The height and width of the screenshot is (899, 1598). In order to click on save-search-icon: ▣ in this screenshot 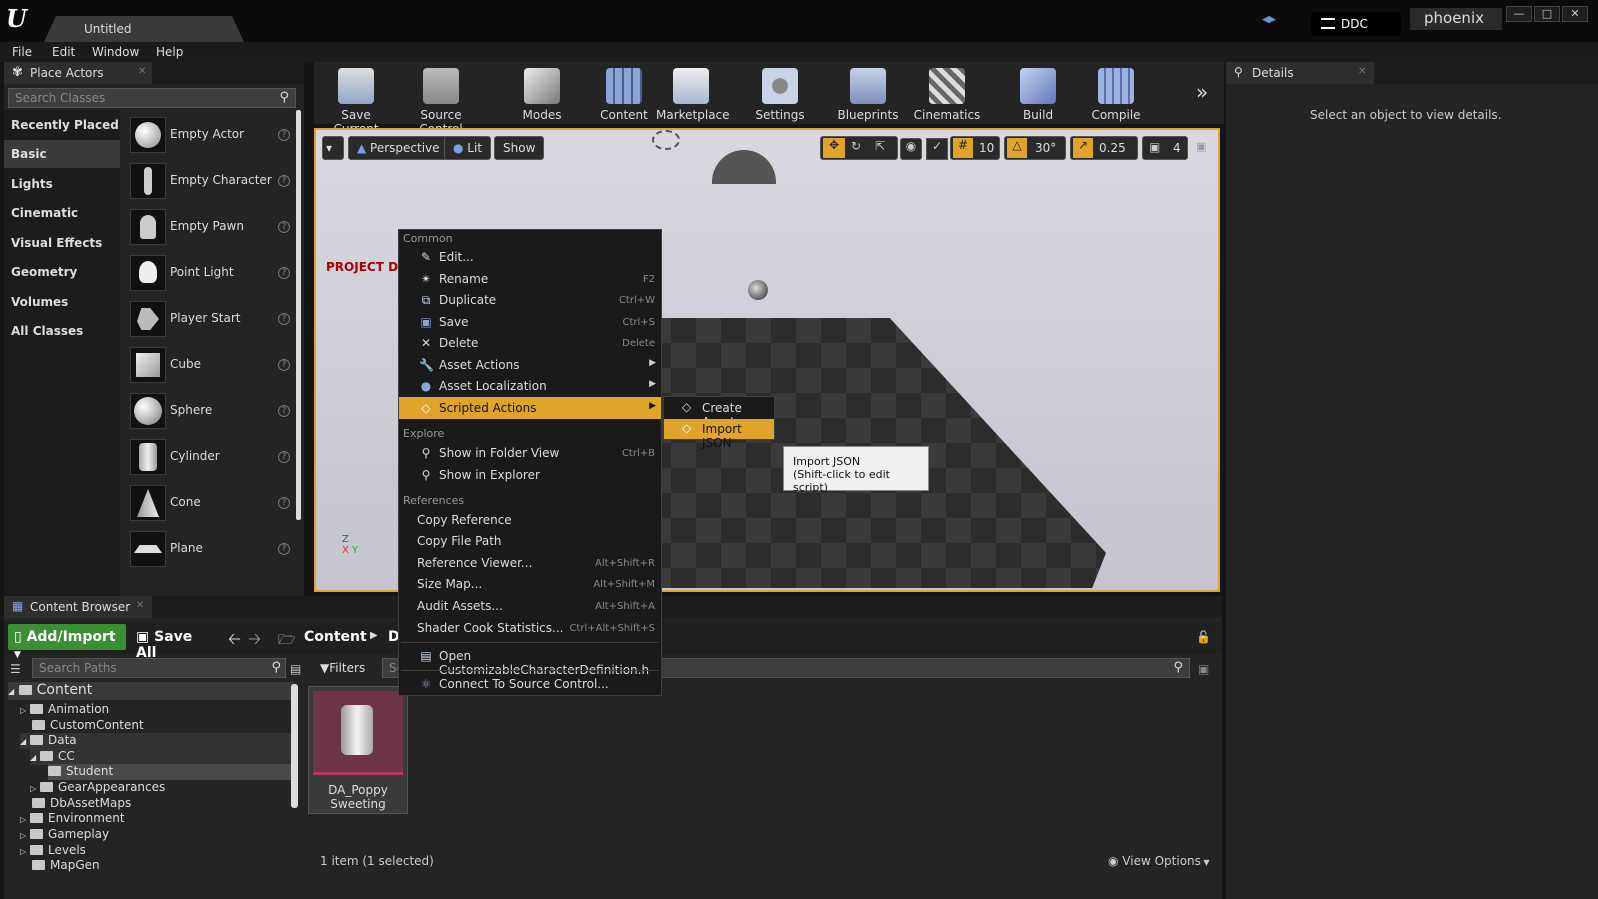, I will do `click(1203, 669)`.